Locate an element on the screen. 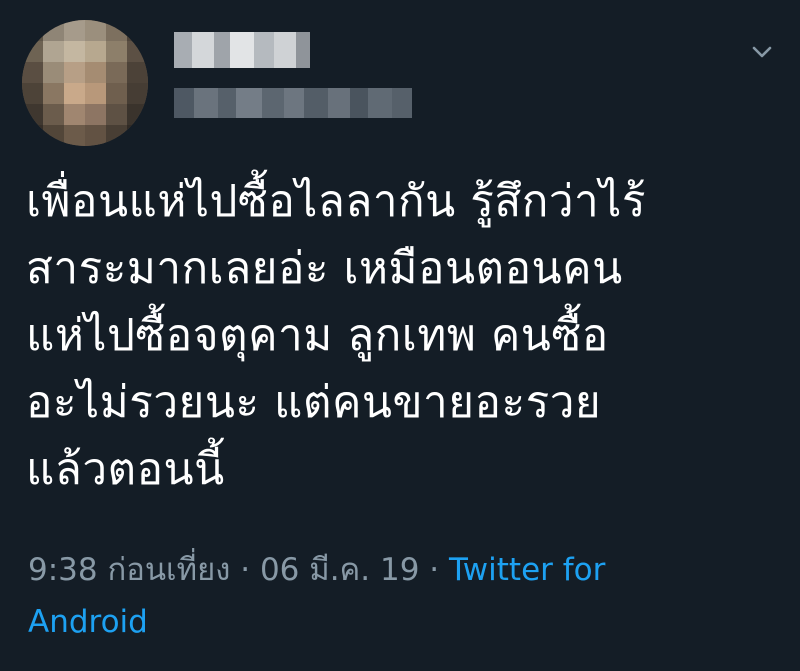 The height and width of the screenshot is (671, 800). tweet-text-line: สาระมากเลยอ่ะ เหมือนตอนคน is located at coordinates (324, 268).